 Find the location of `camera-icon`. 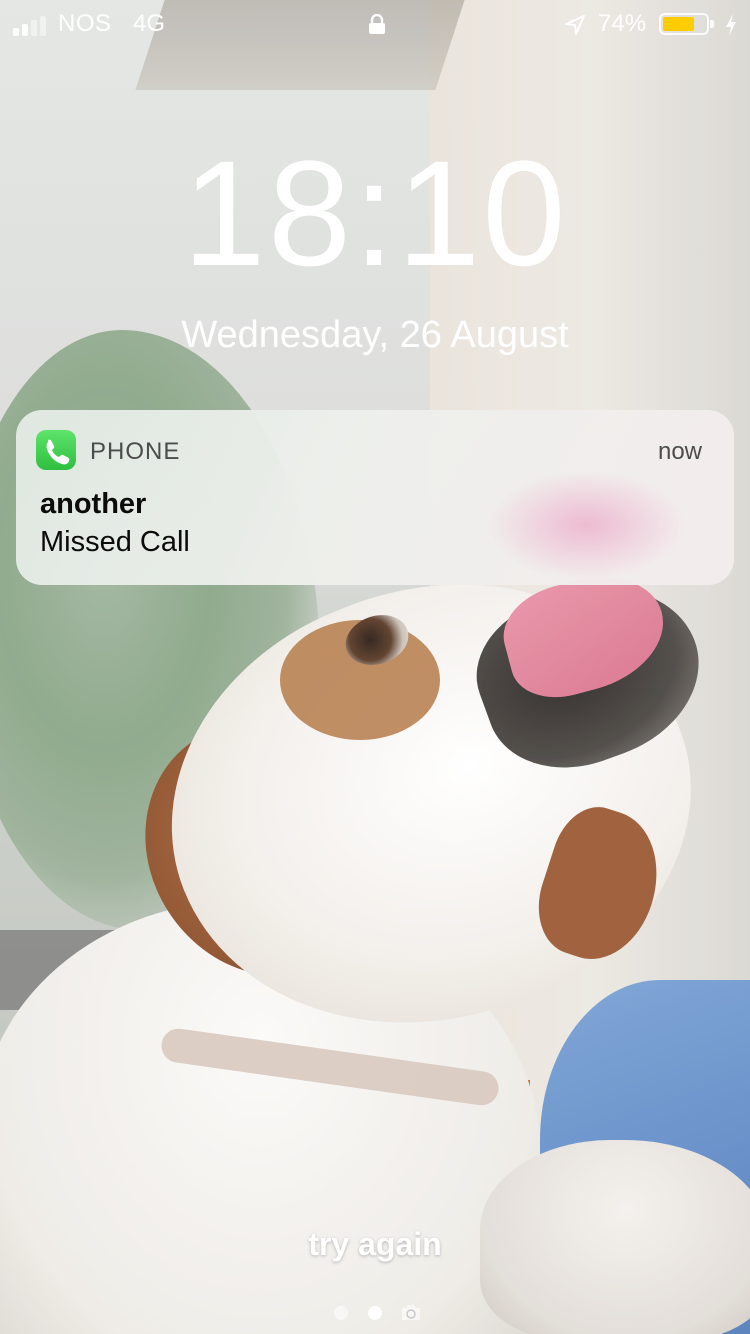

camera-icon is located at coordinates (411, 1312).